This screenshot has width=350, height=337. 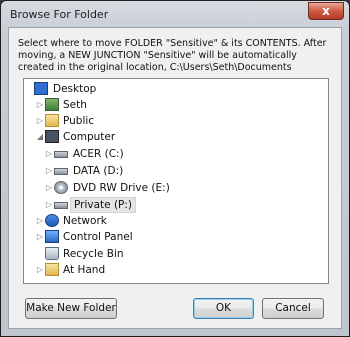 I want to click on tree-item-private-p: ▷ Private (P:), so click(x=176, y=205).